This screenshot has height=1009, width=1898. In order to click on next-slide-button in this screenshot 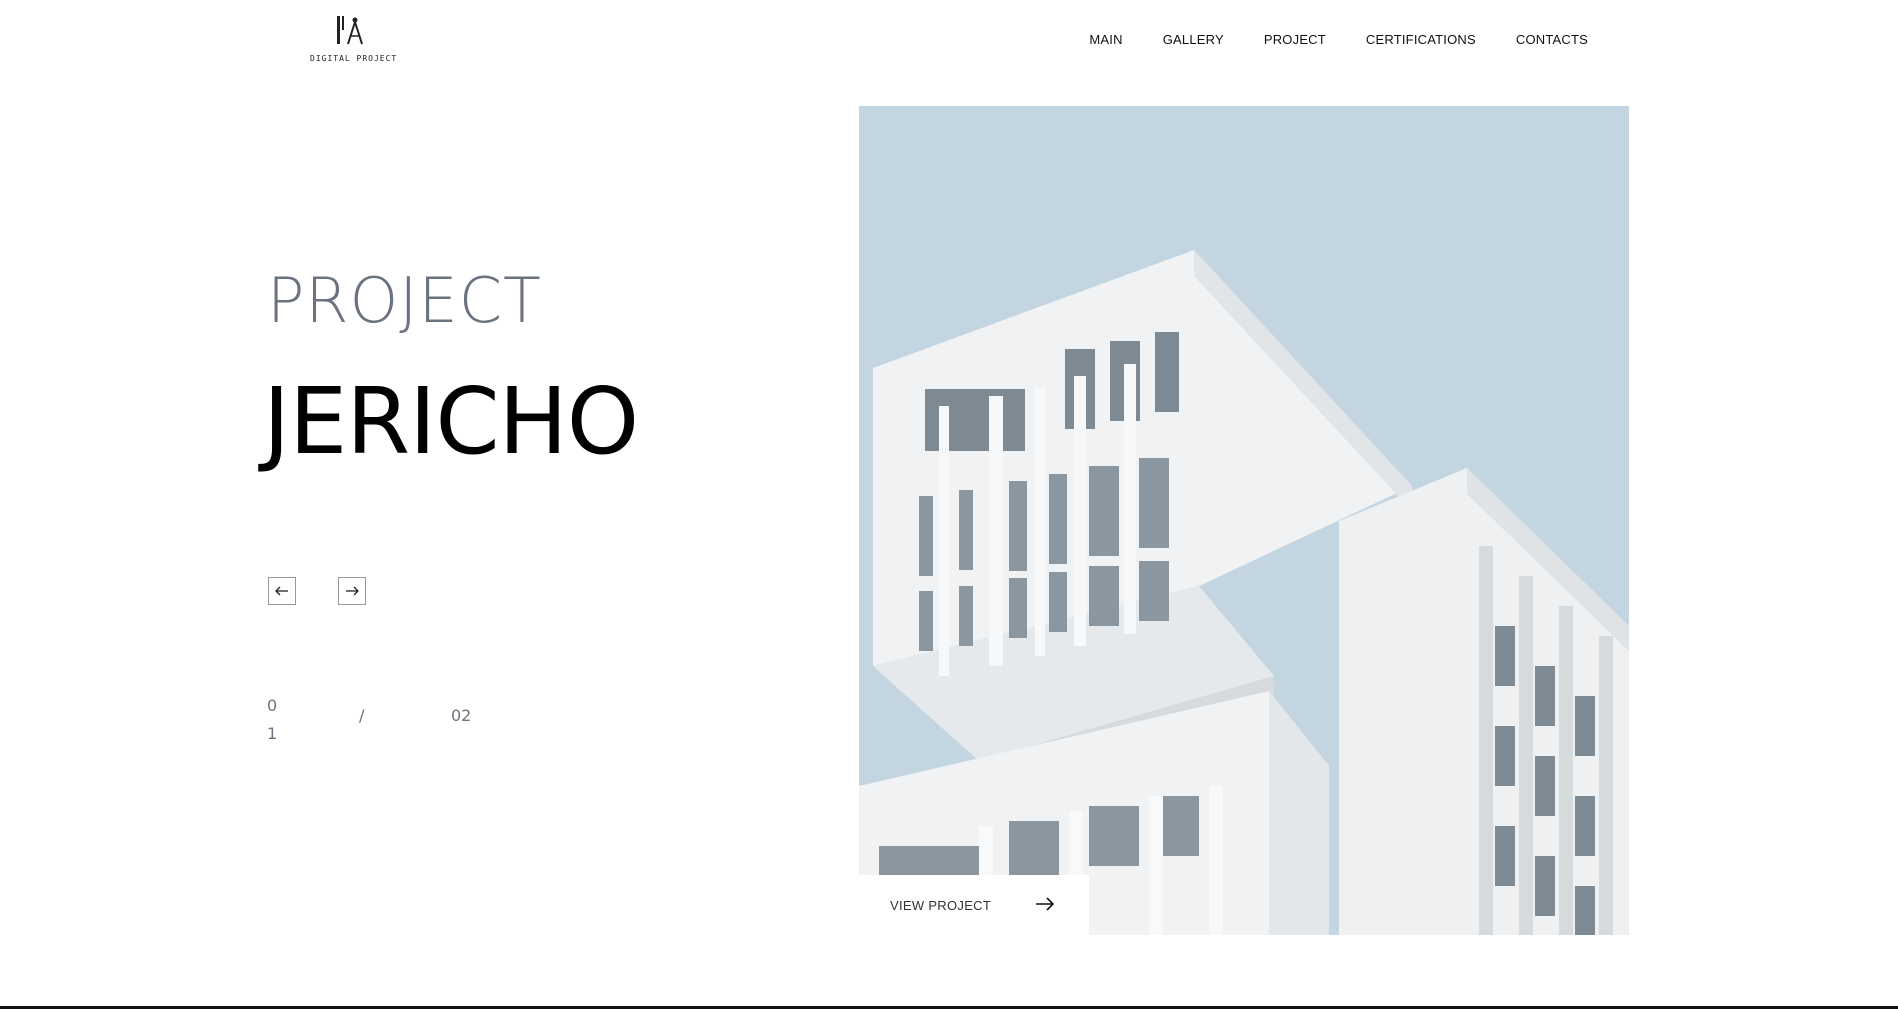, I will do `click(352, 591)`.